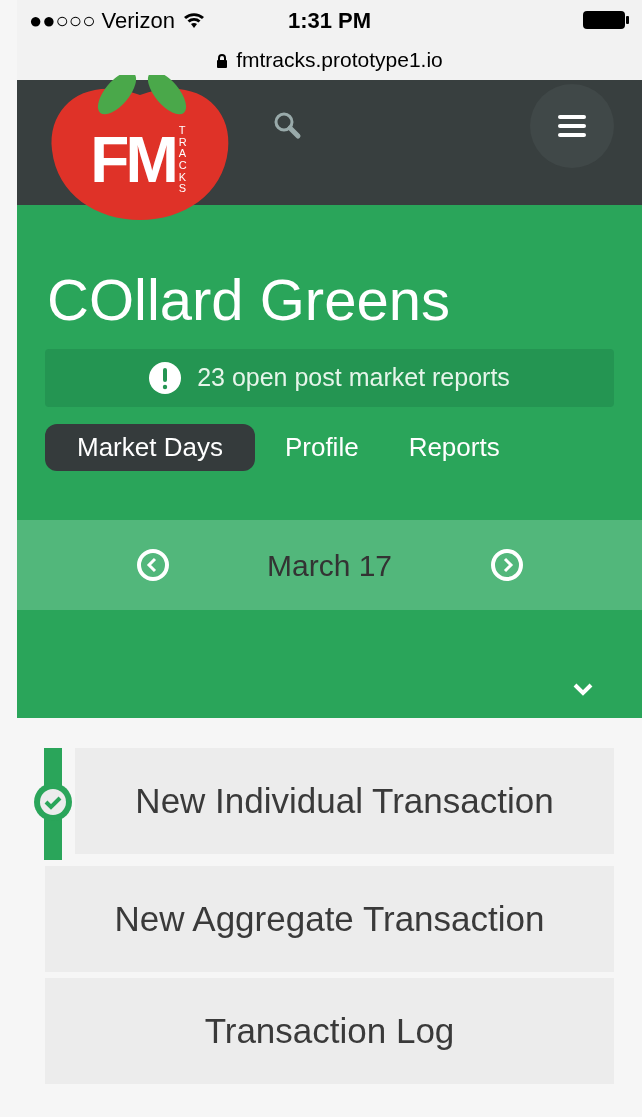 Image resolution: width=642 pixels, height=1117 pixels. I want to click on action-item: New Individual Transaction, so click(344, 801).